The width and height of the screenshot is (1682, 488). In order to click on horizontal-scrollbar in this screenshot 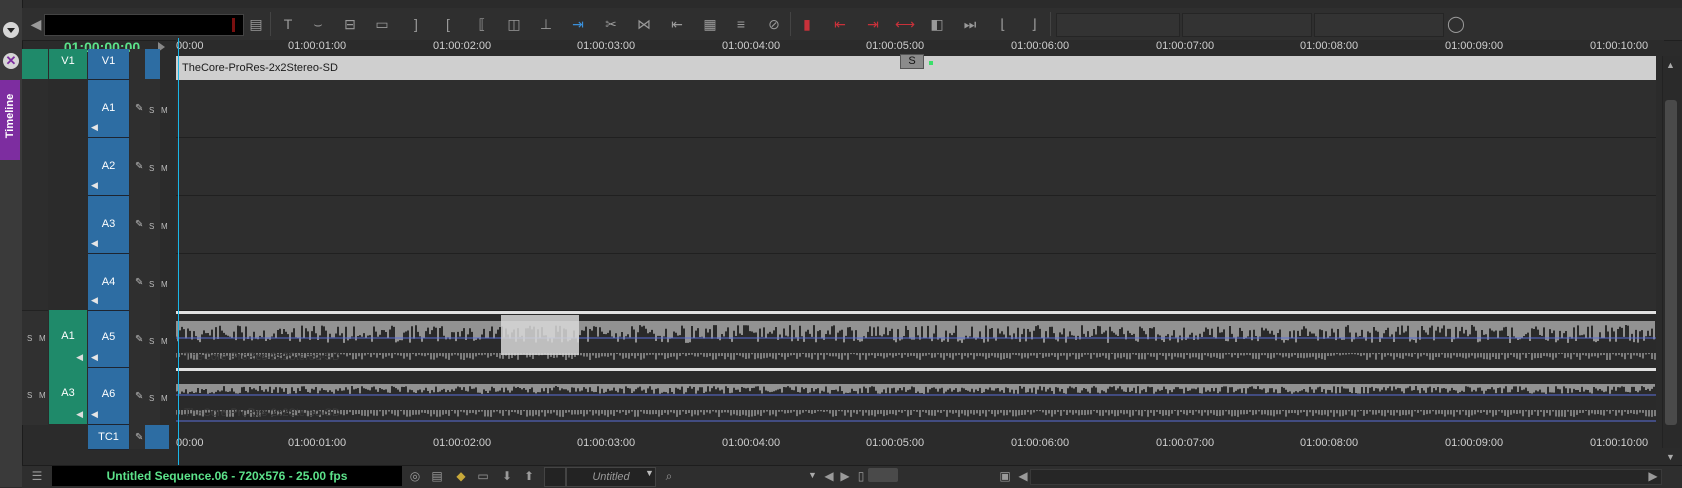, I will do `click(1346, 477)`.